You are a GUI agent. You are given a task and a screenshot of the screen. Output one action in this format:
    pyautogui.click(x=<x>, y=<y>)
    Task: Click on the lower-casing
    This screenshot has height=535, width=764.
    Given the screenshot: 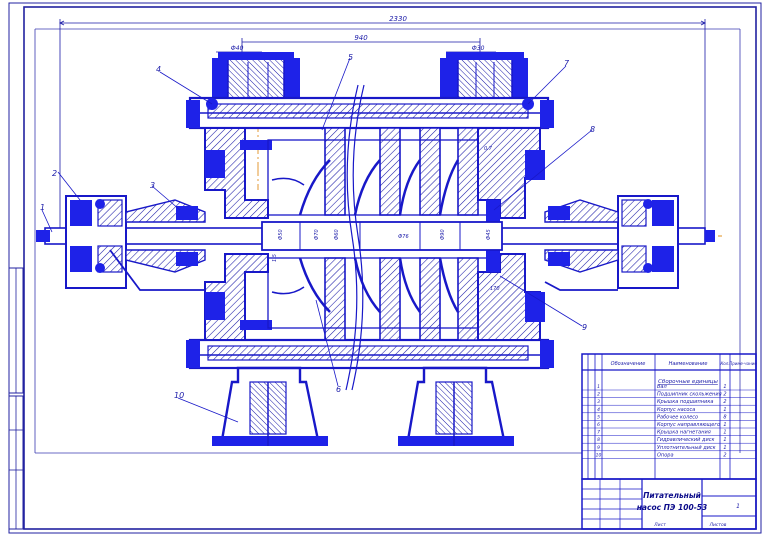 What is the action you would take?
    pyautogui.click(x=370, y=354)
    